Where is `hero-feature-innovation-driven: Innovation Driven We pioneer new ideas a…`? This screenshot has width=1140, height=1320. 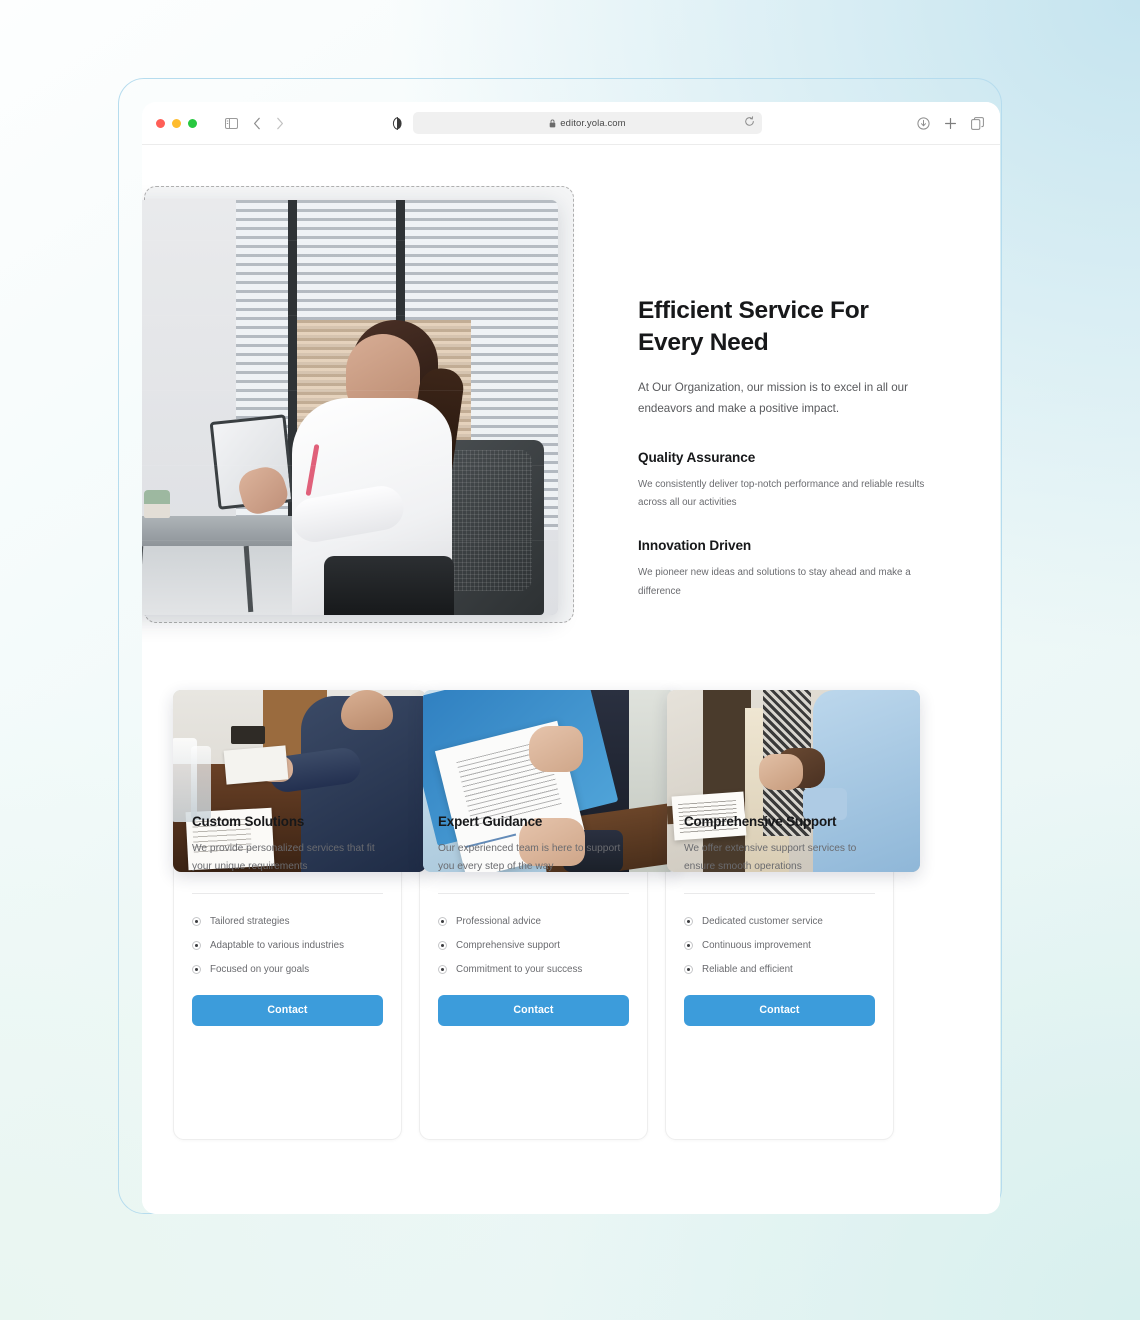 hero-feature-innovation-driven: Innovation Driven We pioneer new ideas a… is located at coordinates (783, 569).